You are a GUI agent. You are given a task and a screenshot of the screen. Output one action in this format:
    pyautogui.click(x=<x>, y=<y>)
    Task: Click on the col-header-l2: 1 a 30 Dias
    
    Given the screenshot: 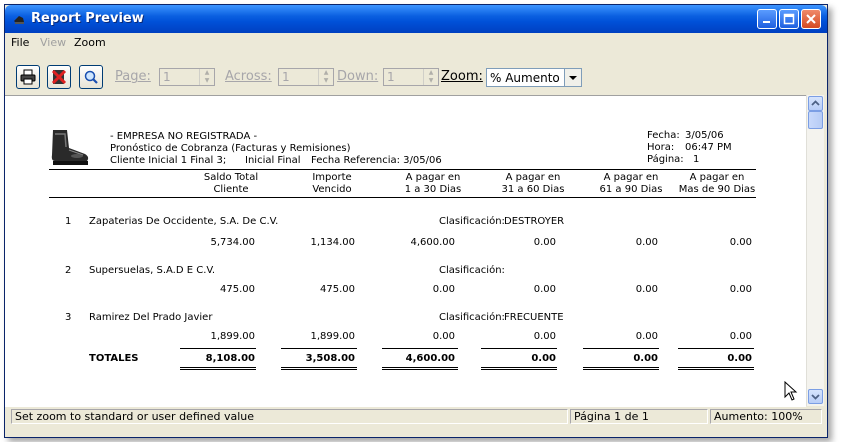 What is the action you would take?
    pyautogui.click(x=433, y=189)
    